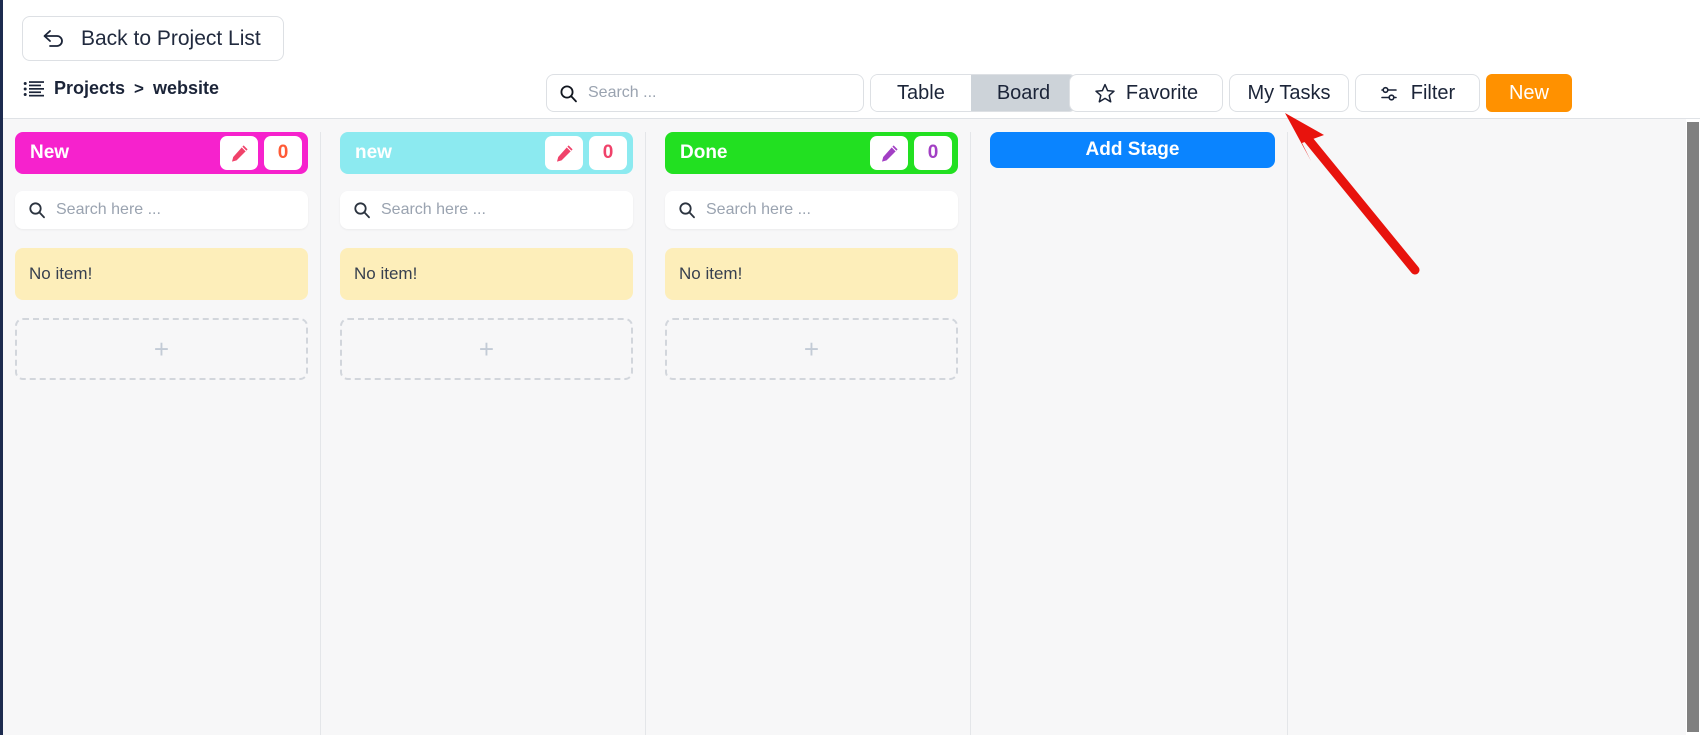  I want to click on filter-sliders-icon, so click(1390, 93).